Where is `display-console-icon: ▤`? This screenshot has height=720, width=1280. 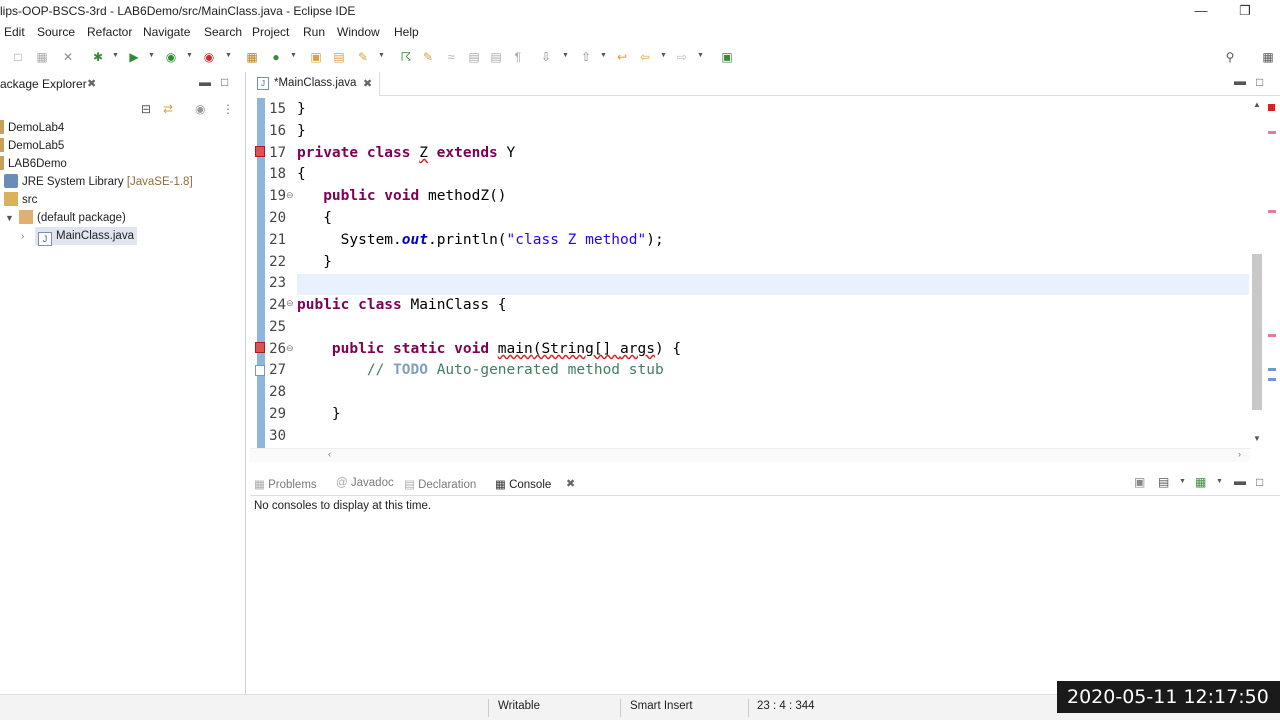
display-console-icon: ▤ is located at coordinates (1163, 482).